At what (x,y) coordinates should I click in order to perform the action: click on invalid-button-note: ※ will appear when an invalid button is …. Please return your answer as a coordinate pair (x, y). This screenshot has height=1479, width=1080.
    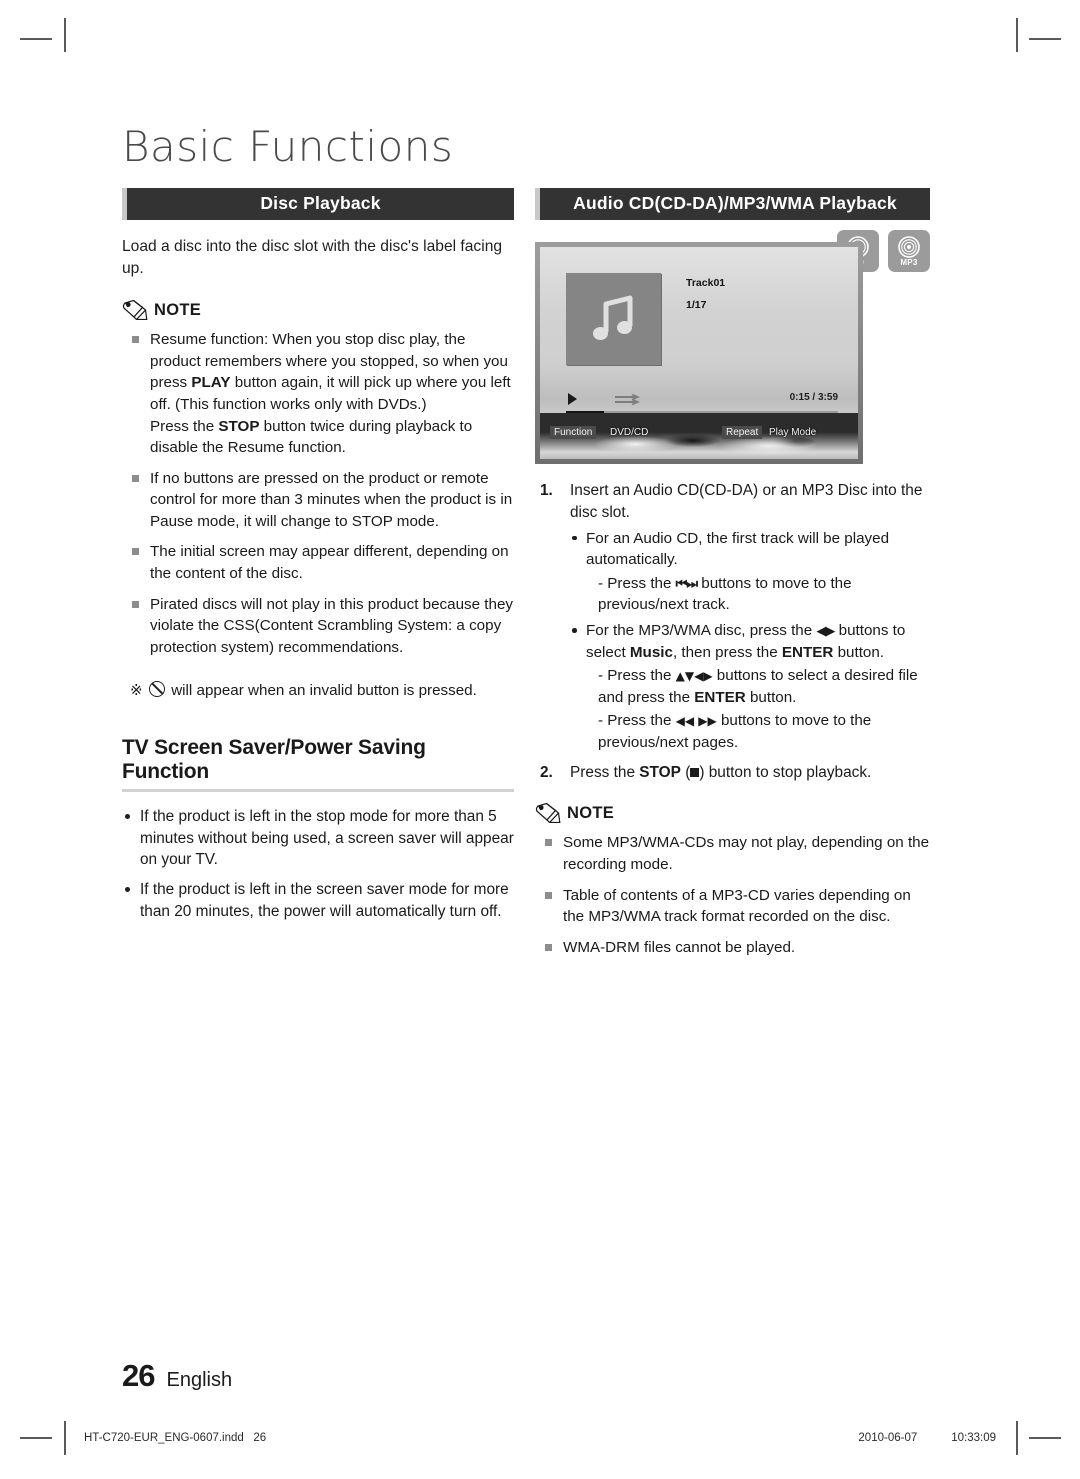
    Looking at the image, I should click on (318, 690).